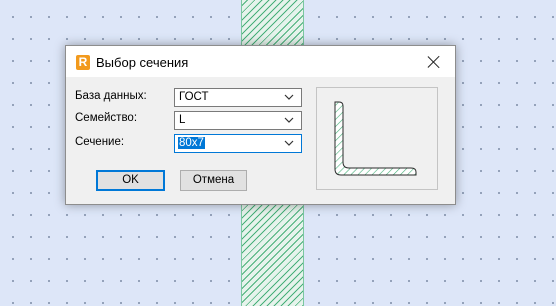 This screenshot has height=306, width=556. What do you see at coordinates (213, 180) in the screenshot?
I see `cancel-button: Отмена` at bounding box center [213, 180].